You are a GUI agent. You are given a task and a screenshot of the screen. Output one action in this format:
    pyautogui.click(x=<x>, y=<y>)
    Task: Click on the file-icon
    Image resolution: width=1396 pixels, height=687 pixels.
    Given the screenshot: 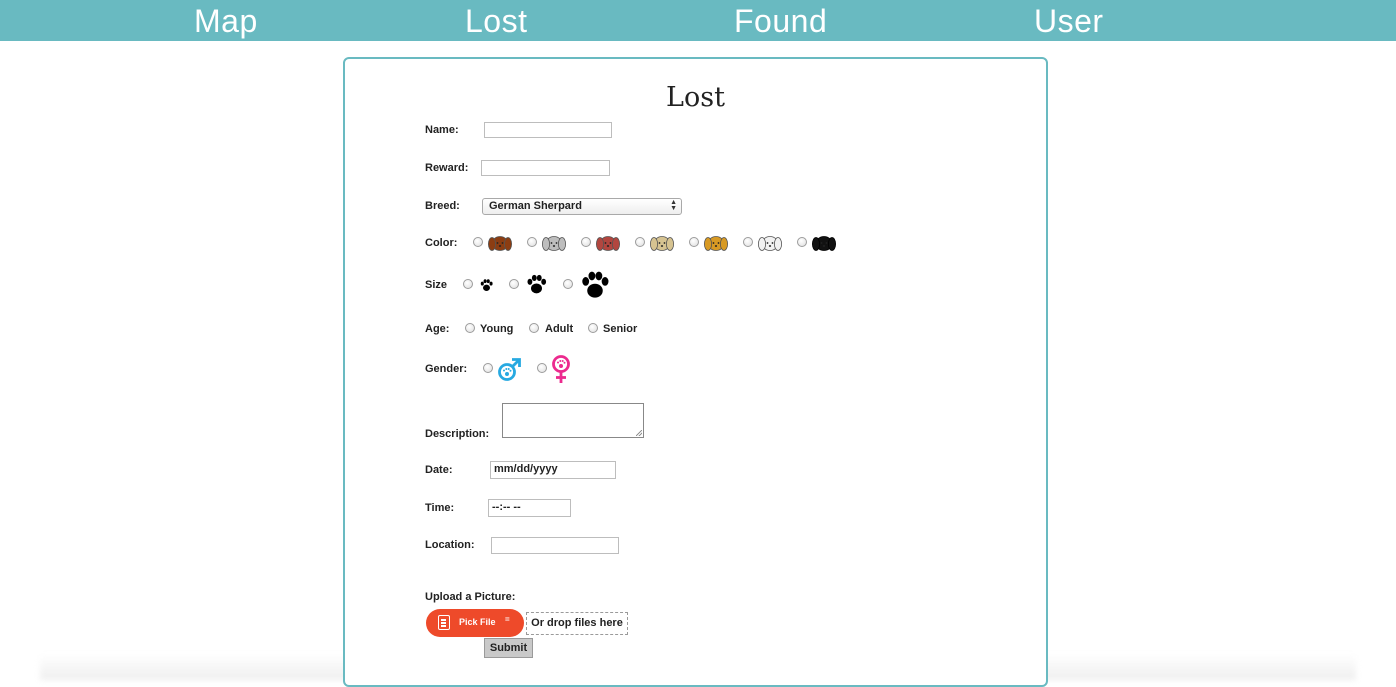 What is the action you would take?
    pyautogui.click(x=444, y=622)
    